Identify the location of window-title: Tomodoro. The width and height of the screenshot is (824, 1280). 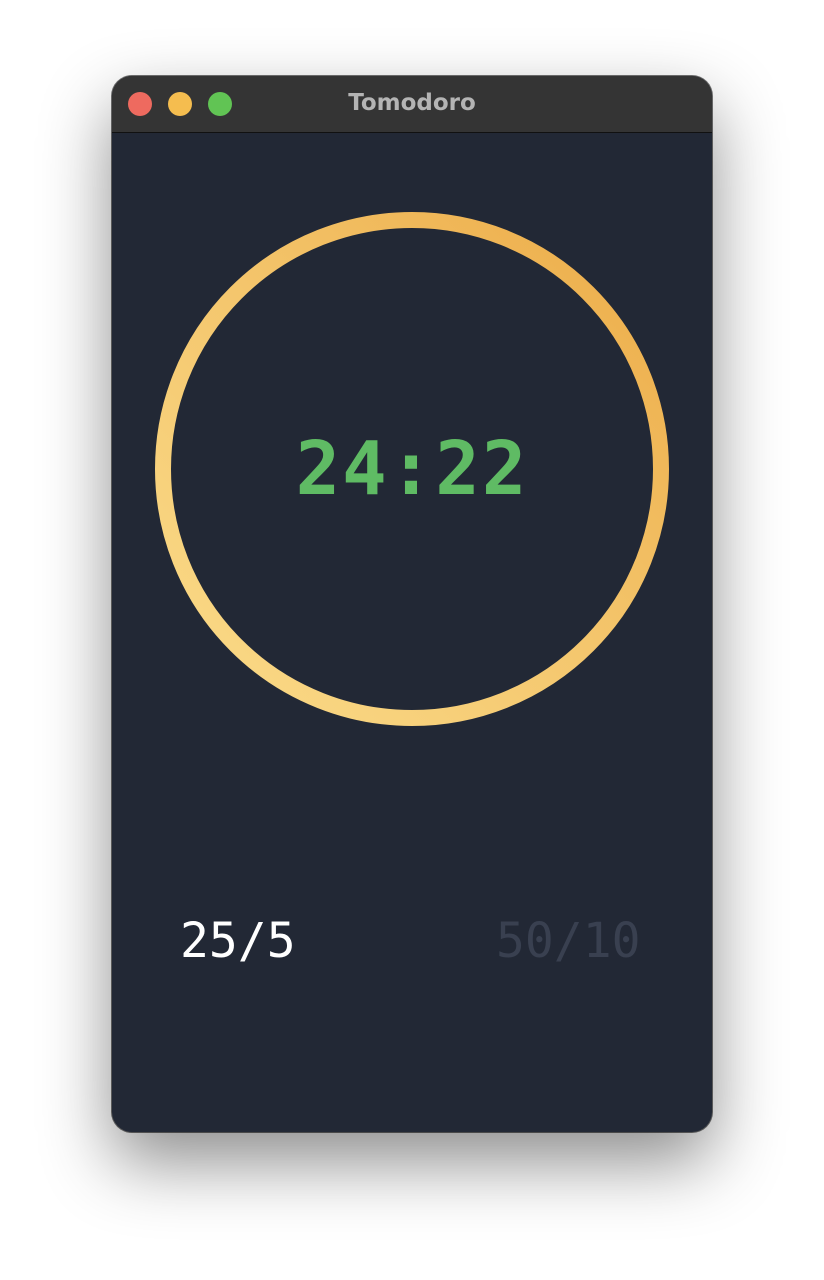
(412, 103).